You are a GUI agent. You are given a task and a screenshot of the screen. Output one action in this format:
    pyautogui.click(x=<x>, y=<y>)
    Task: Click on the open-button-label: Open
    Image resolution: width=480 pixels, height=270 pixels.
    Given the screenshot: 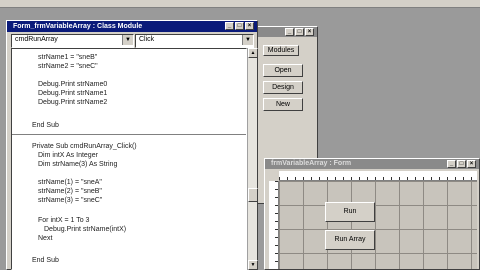 What is the action you would take?
    pyautogui.click(x=283, y=70)
    